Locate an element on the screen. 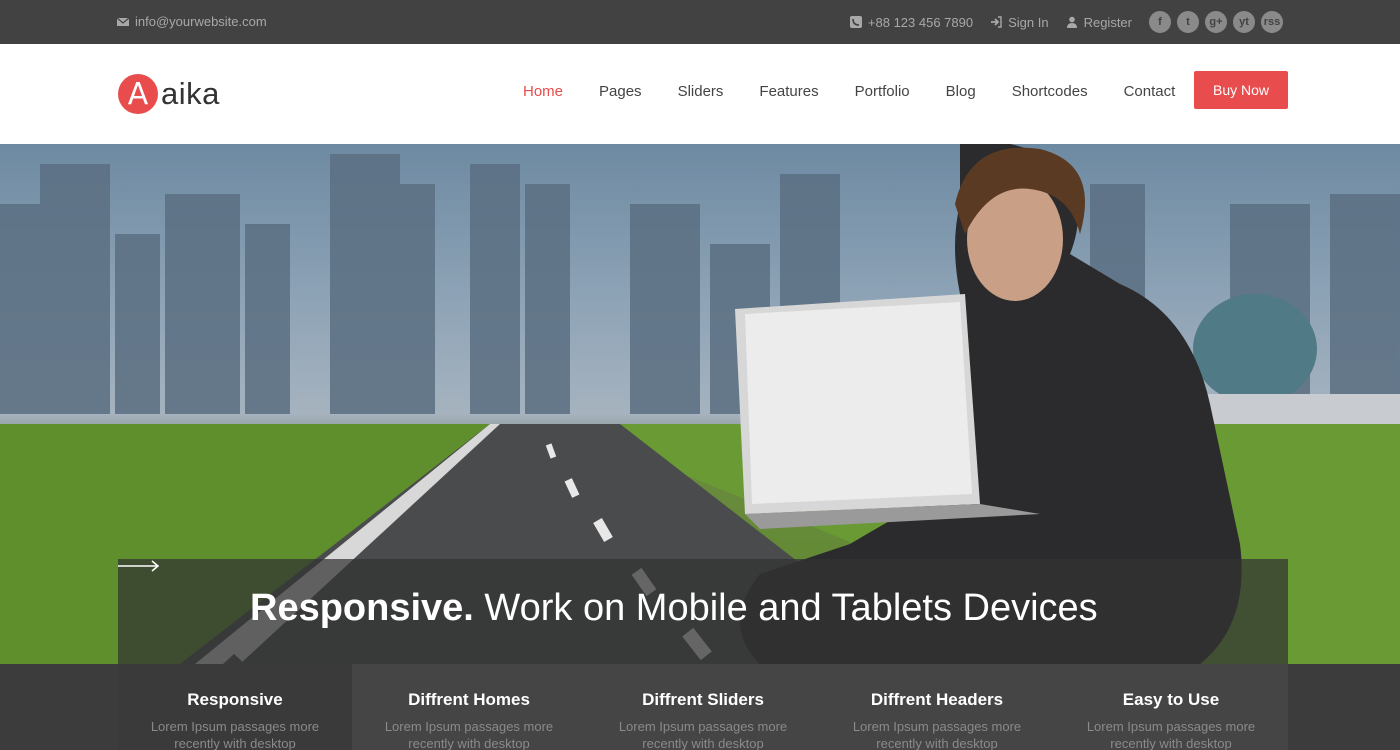 The width and height of the screenshot is (1400, 750). nav-contact: Contact is located at coordinates (1150, 92).